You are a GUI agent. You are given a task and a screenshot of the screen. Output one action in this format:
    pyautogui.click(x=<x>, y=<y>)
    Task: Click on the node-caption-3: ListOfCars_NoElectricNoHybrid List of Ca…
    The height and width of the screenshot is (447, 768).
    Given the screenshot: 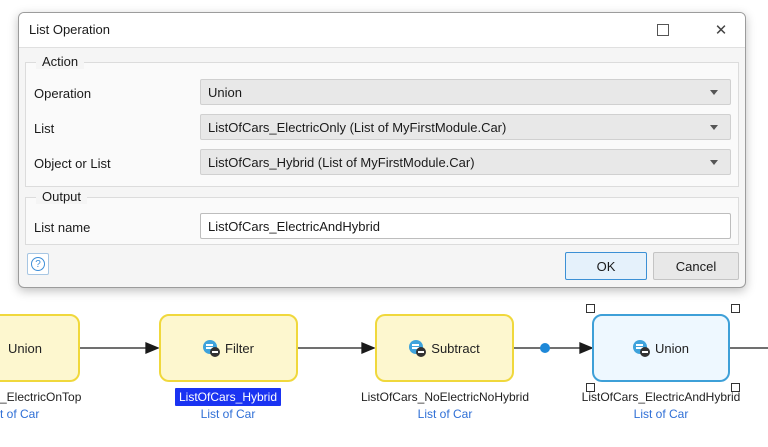 What is the action you would take?
    pyautogui.click(x=445, y=405)
    